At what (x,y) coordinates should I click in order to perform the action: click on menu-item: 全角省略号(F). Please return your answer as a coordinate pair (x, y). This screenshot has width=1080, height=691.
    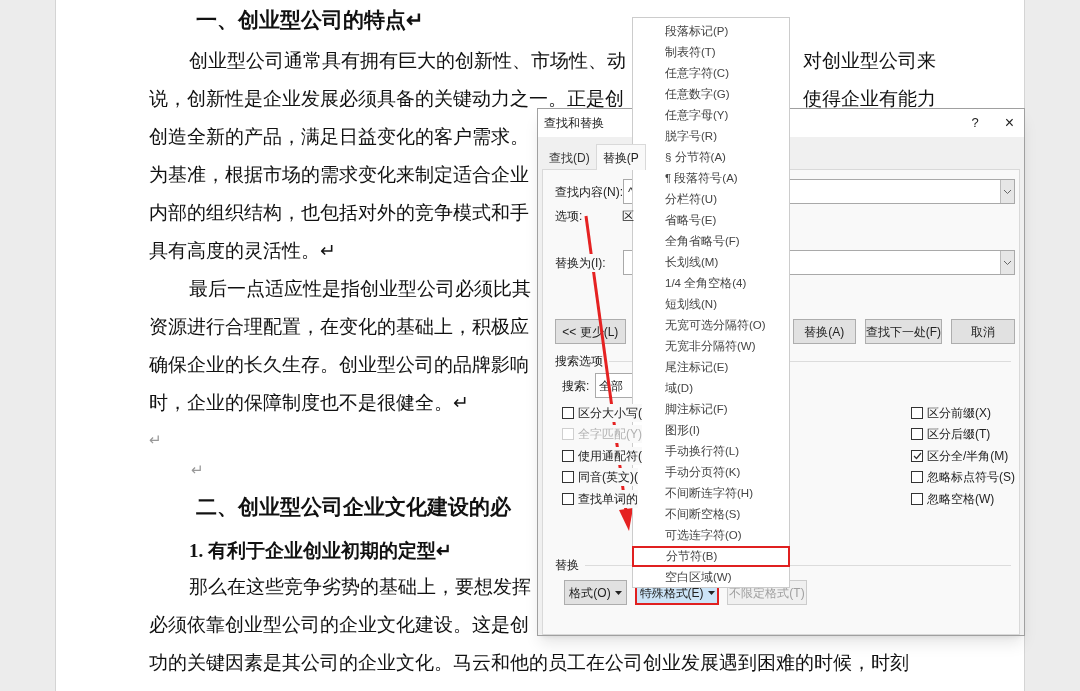
    Looking at the image, I should click on (711, 241).